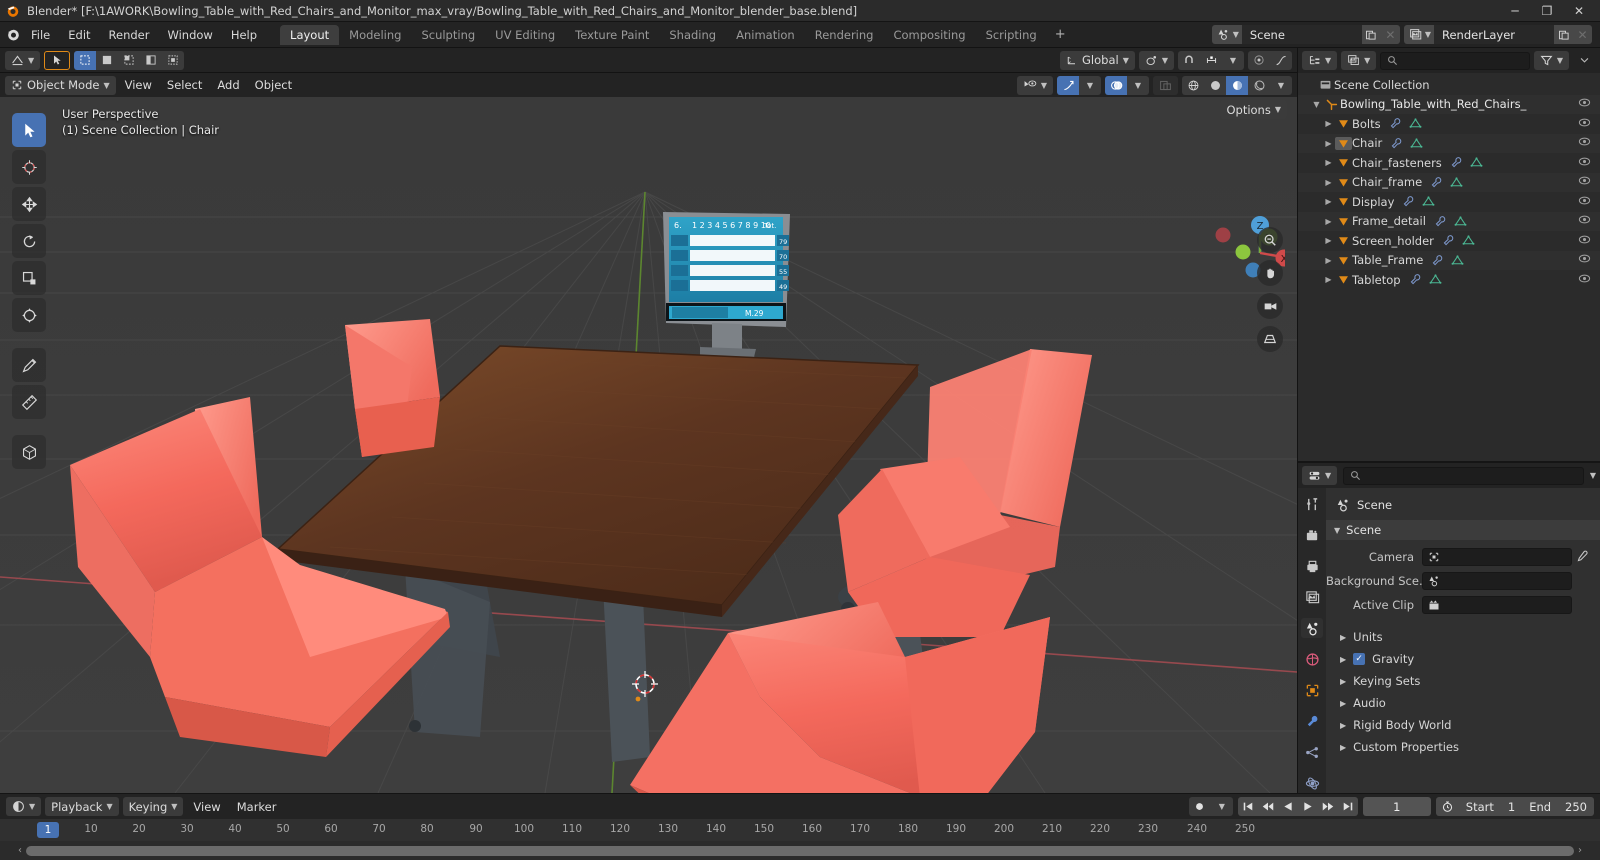 This screenshot has width=1600, height=860. I want to click on use-preview-range-button, so click(1447, 806).